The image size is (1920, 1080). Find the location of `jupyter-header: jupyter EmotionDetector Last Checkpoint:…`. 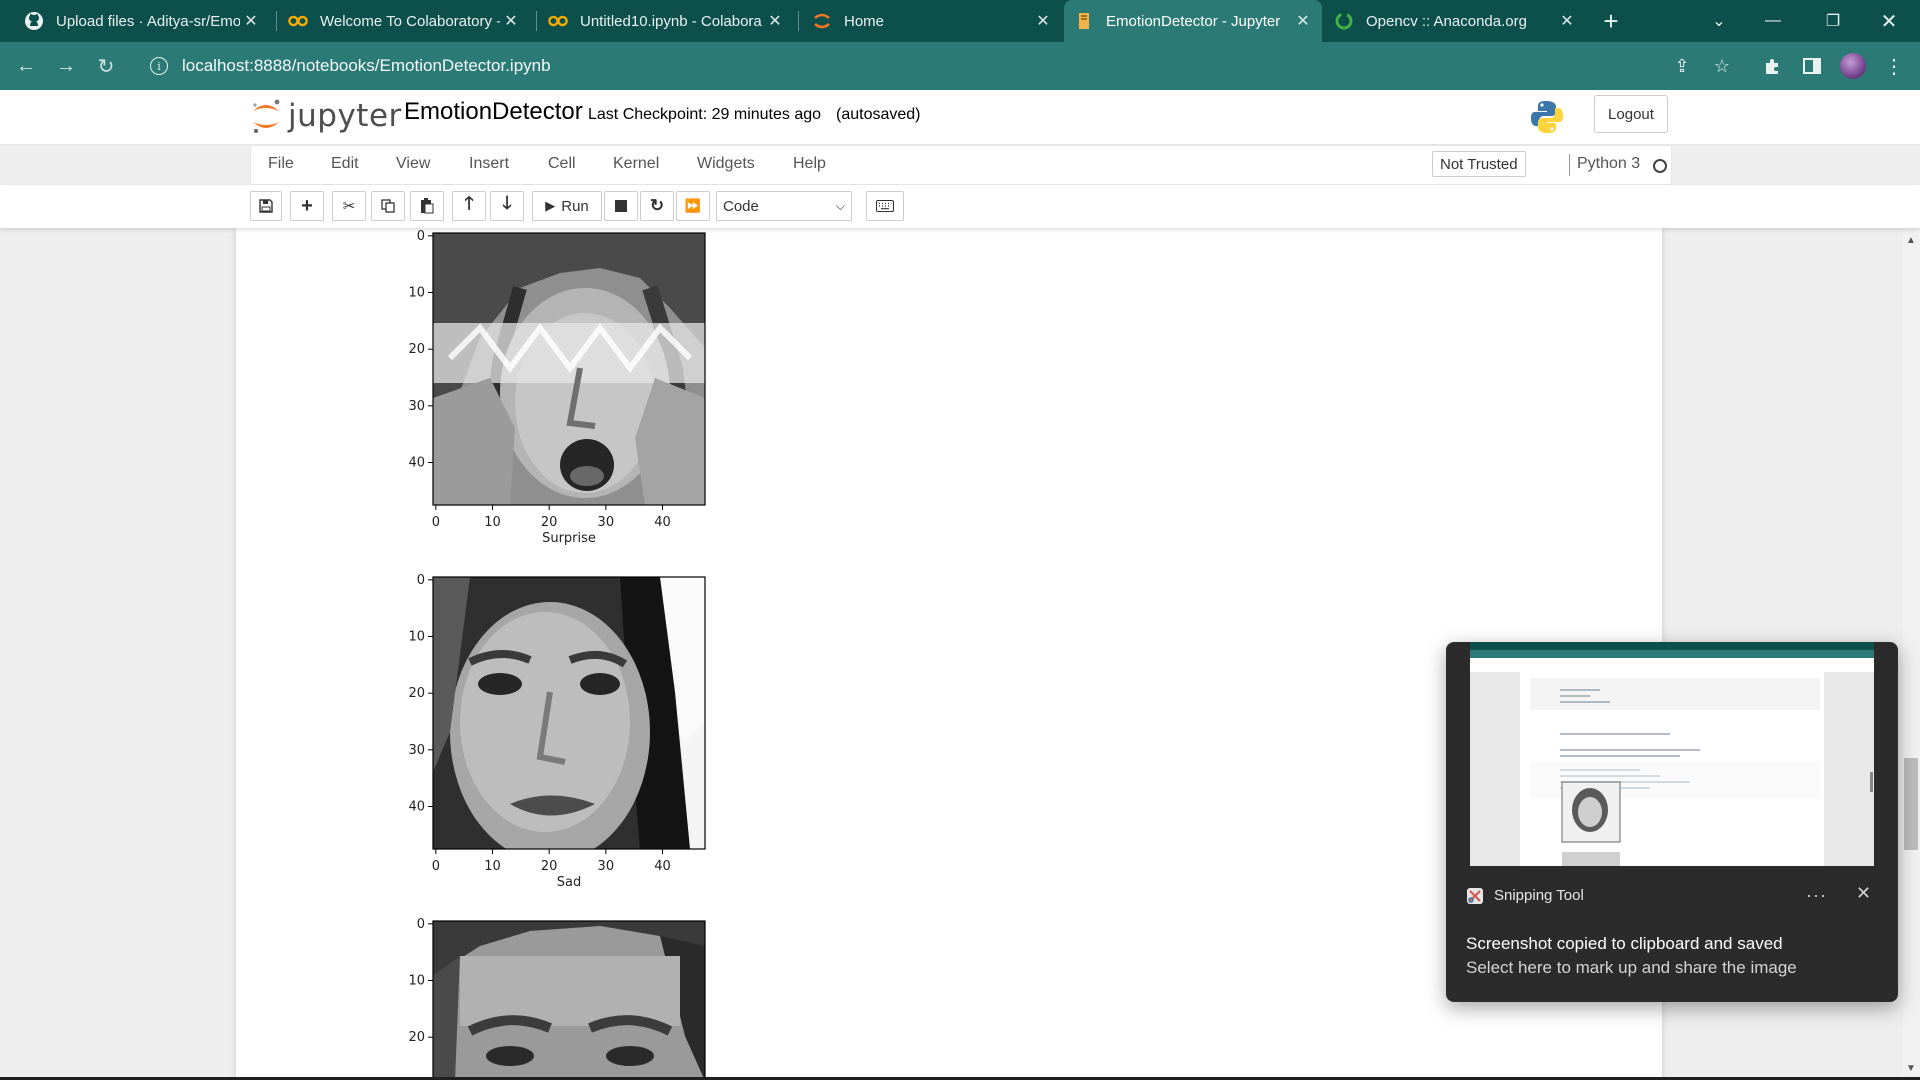

jupyter-header: jupyter EmotionDetector Last Checkpoint:… is located at coordinates (960, 117).